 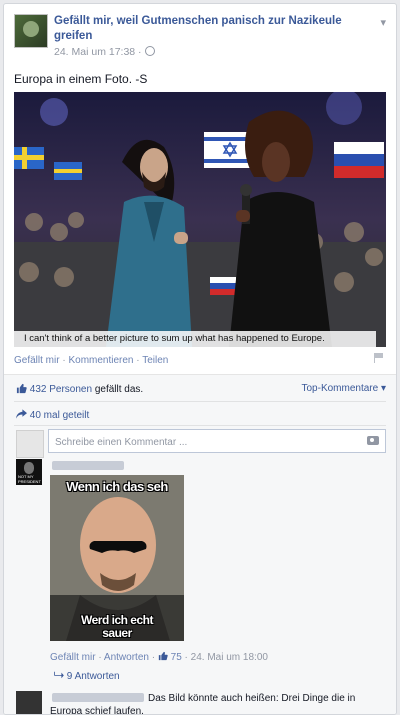 I want to click on meme-bottom-text: sauer, so click(x=117, y=633).